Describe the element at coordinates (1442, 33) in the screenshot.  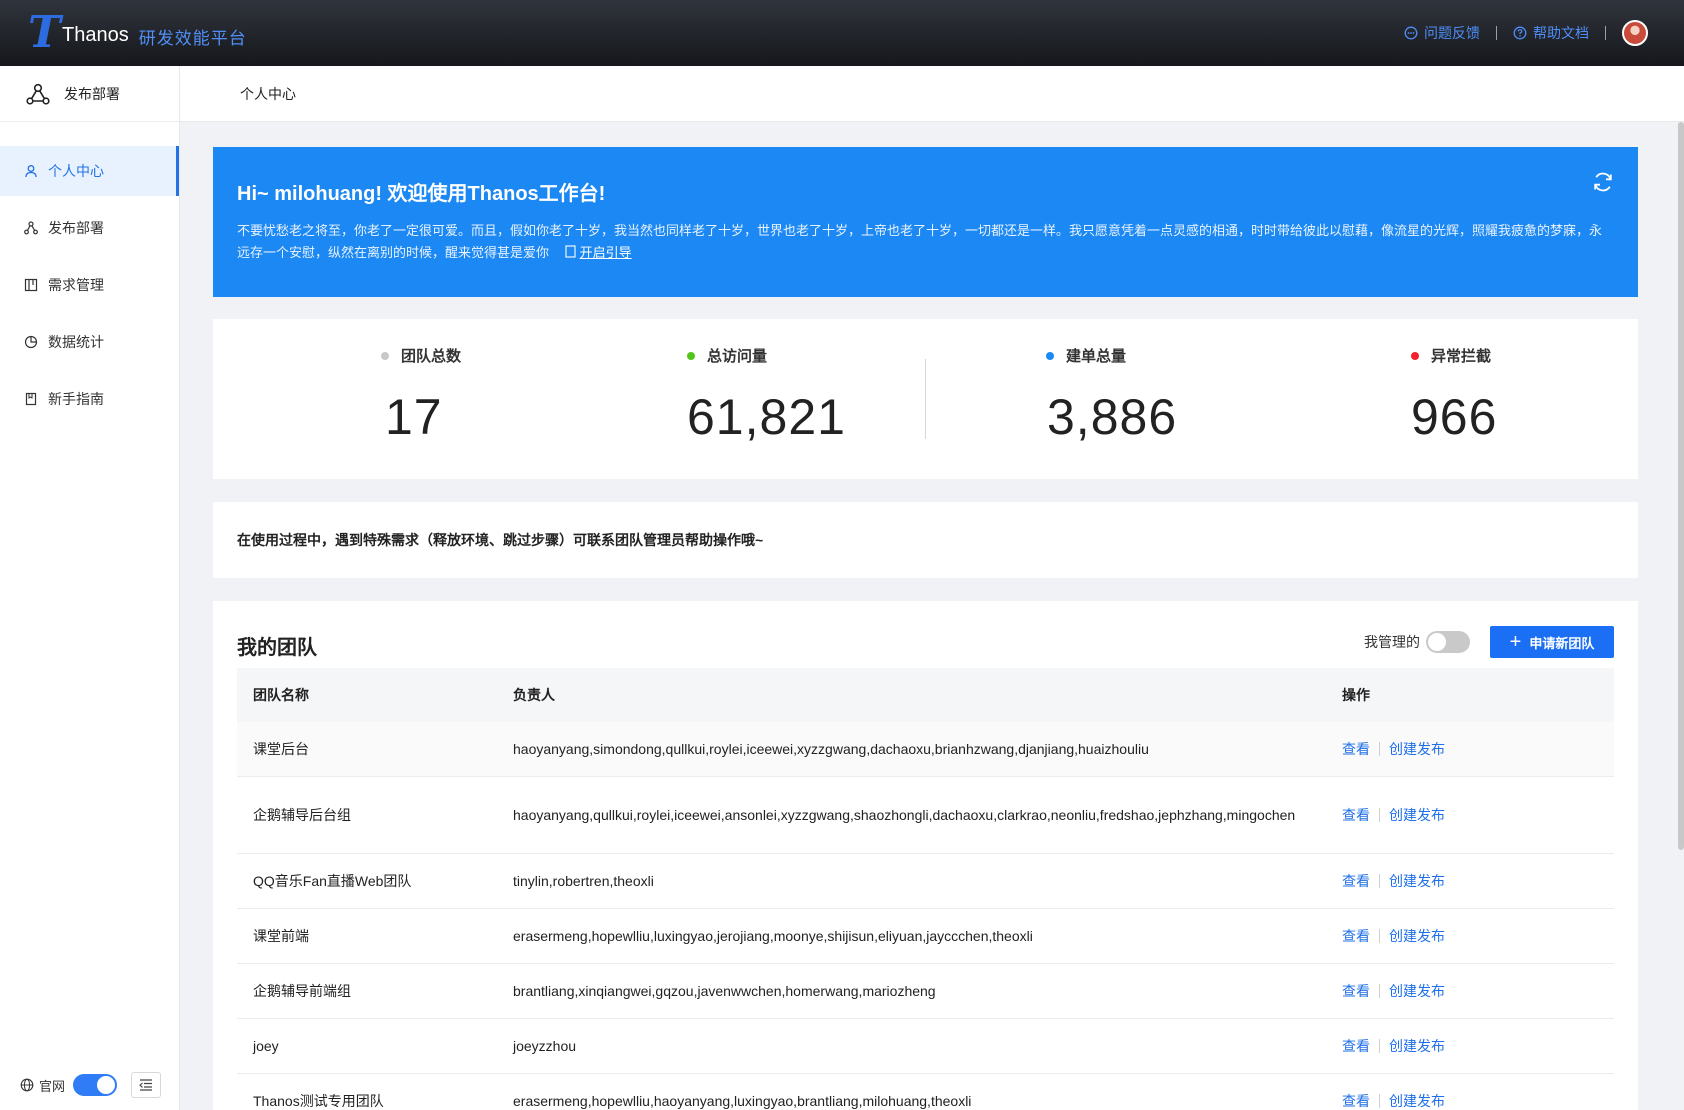
I see `feedback-link: 问题反馈` at that location.